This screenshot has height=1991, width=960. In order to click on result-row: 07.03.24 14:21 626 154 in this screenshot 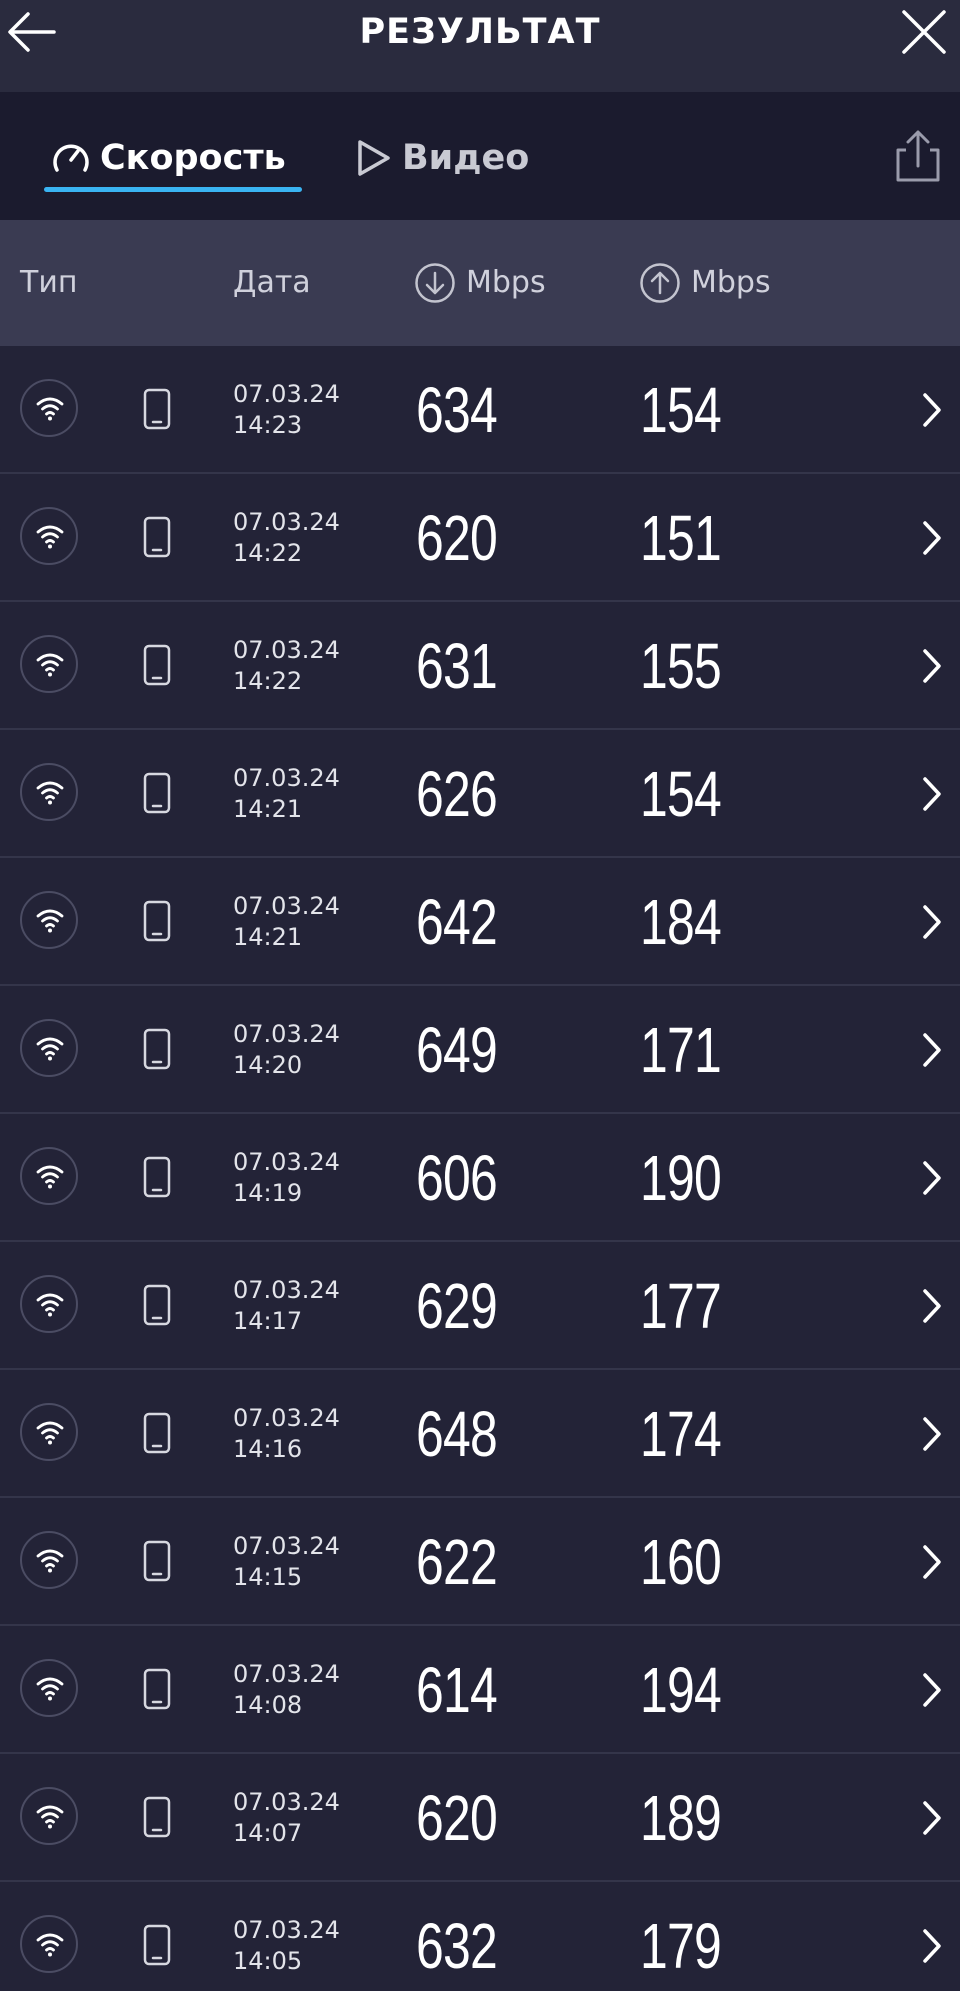, I will do `click(480, 794)`.